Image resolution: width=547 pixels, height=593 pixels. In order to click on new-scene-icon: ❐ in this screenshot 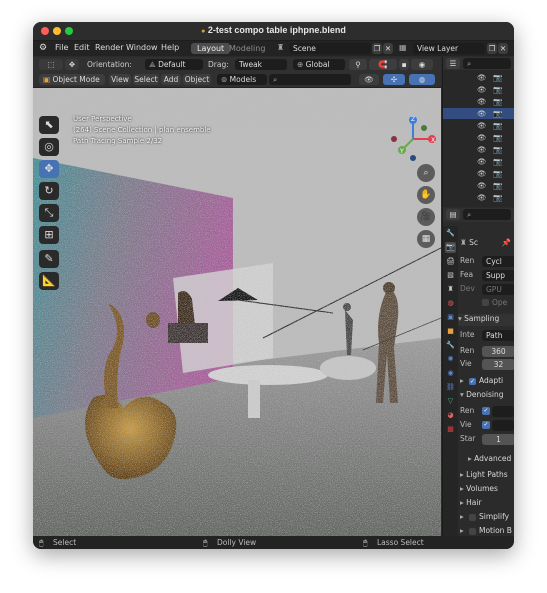, I will do `click(377, 48)`.